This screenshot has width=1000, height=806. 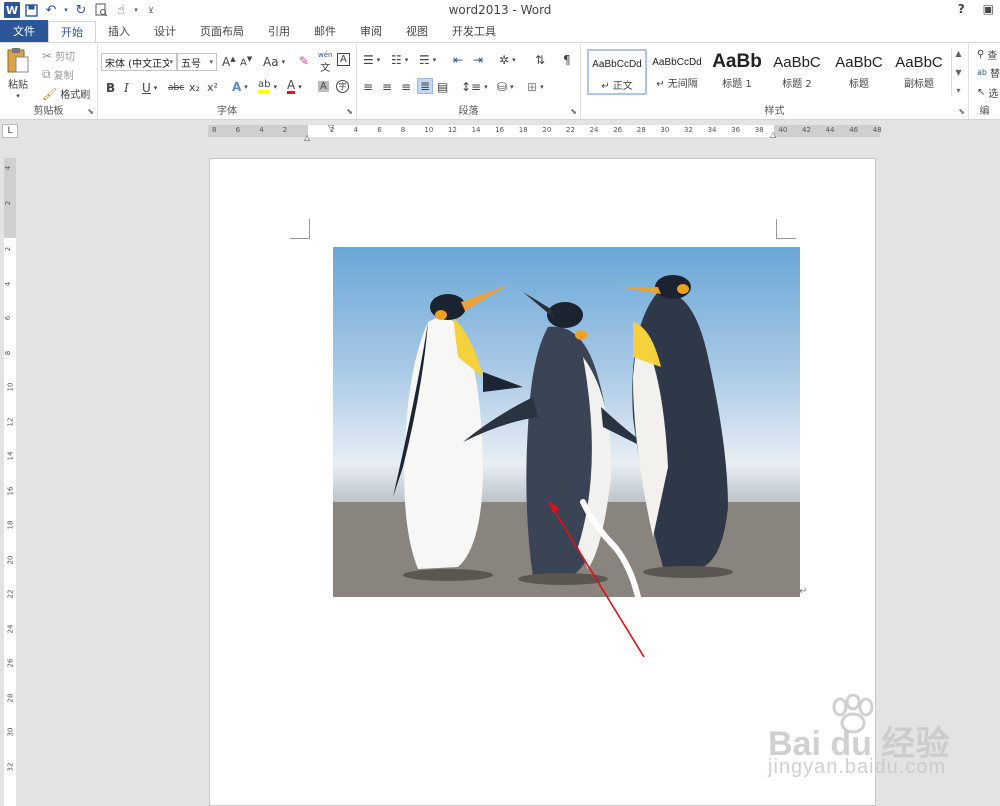 I want to click on cursor-icon: ↖, so click(x=981, y=92).